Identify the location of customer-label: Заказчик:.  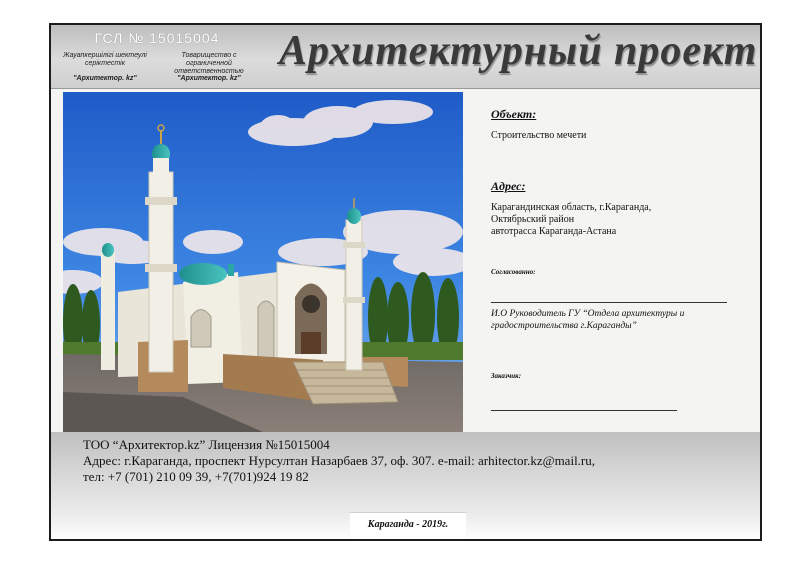
(506, 376).